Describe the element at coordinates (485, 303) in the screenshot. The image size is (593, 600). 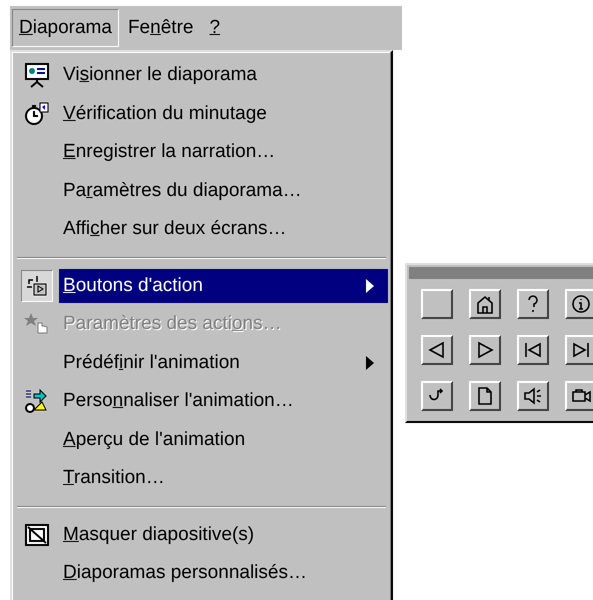
I see `home-icon` at that location.